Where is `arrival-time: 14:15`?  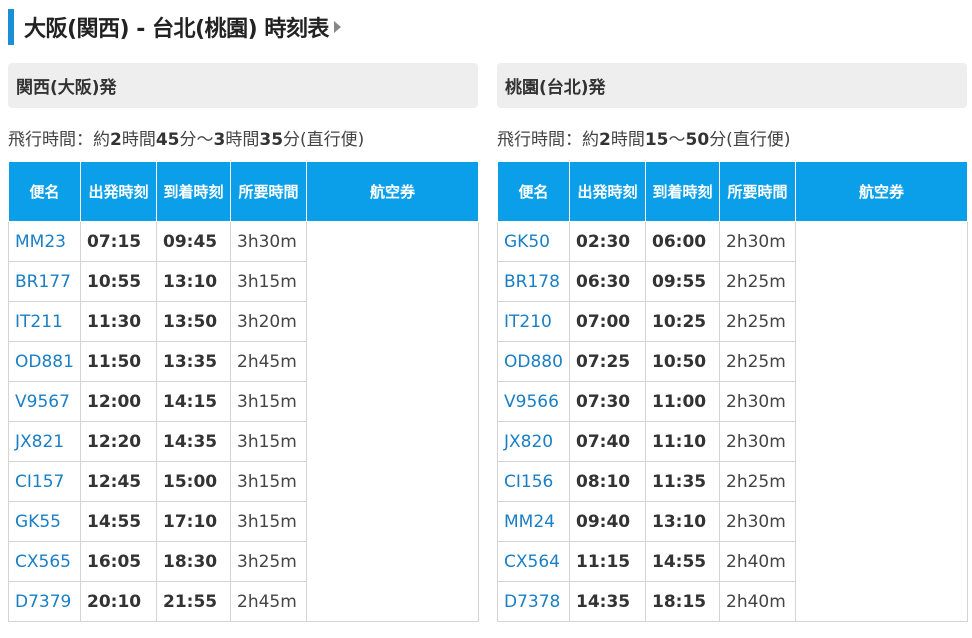 arrival-time: 14:15 is located at coordinates (193, 401).